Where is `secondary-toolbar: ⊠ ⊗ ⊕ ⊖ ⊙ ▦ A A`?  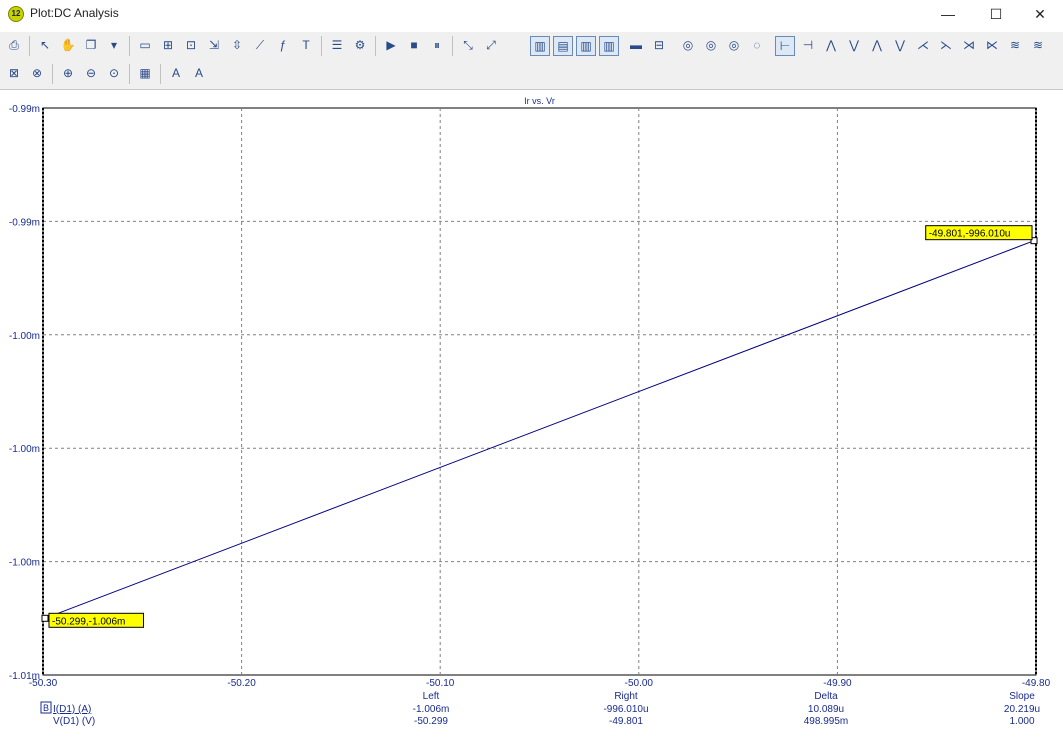 secondary-toolbar: ⊠ ⊗ ⊕ ⊖ ⊙ ▦ A A is located at coordinates (531, 75).